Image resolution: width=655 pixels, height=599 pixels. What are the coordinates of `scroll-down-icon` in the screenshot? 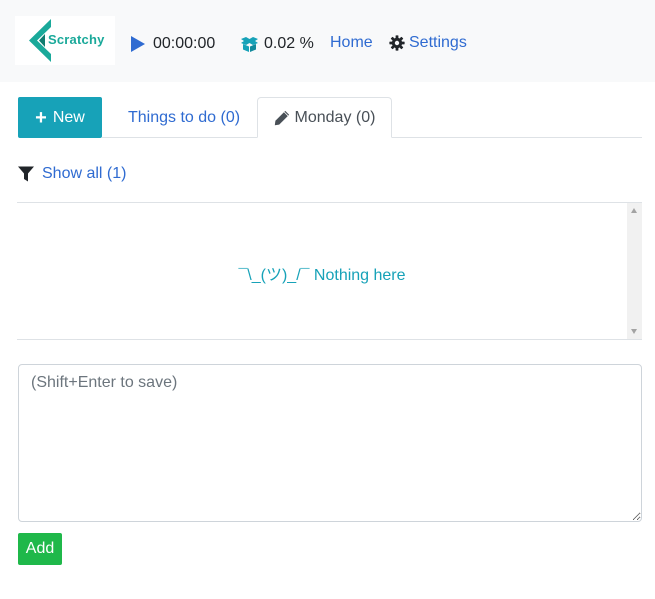 It's located at (634, 331).